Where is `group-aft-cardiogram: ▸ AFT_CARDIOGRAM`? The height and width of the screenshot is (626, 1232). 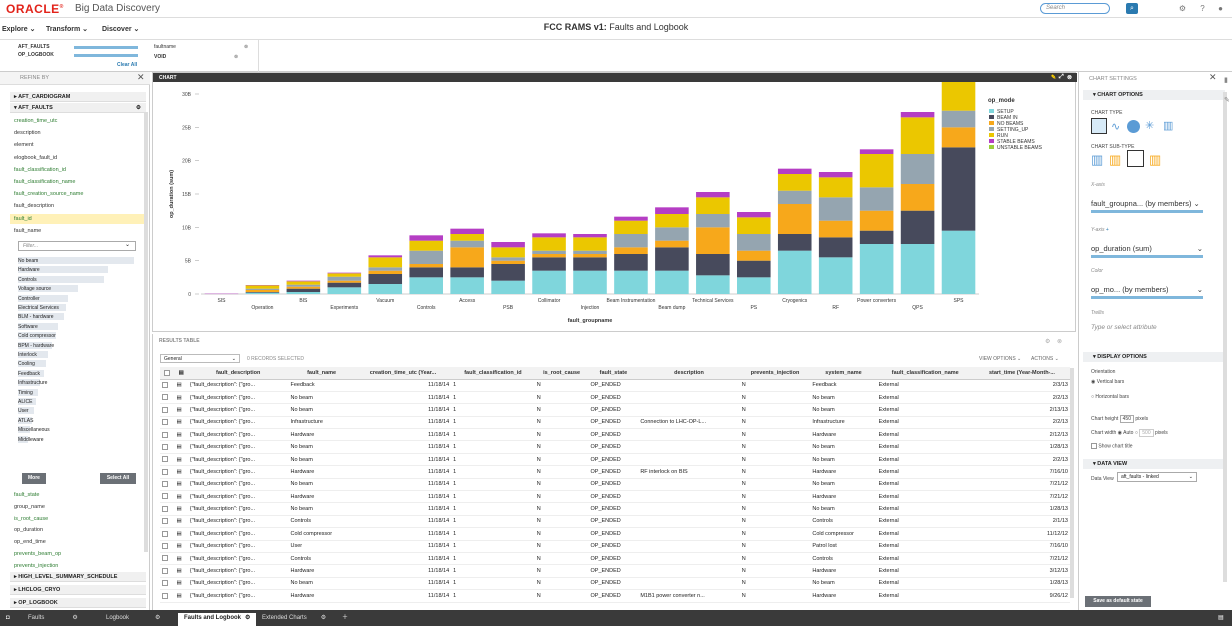 group-aft-cardiogram: ▸ AFT_CARDIOGRAM is located at coordinates (78, 97).